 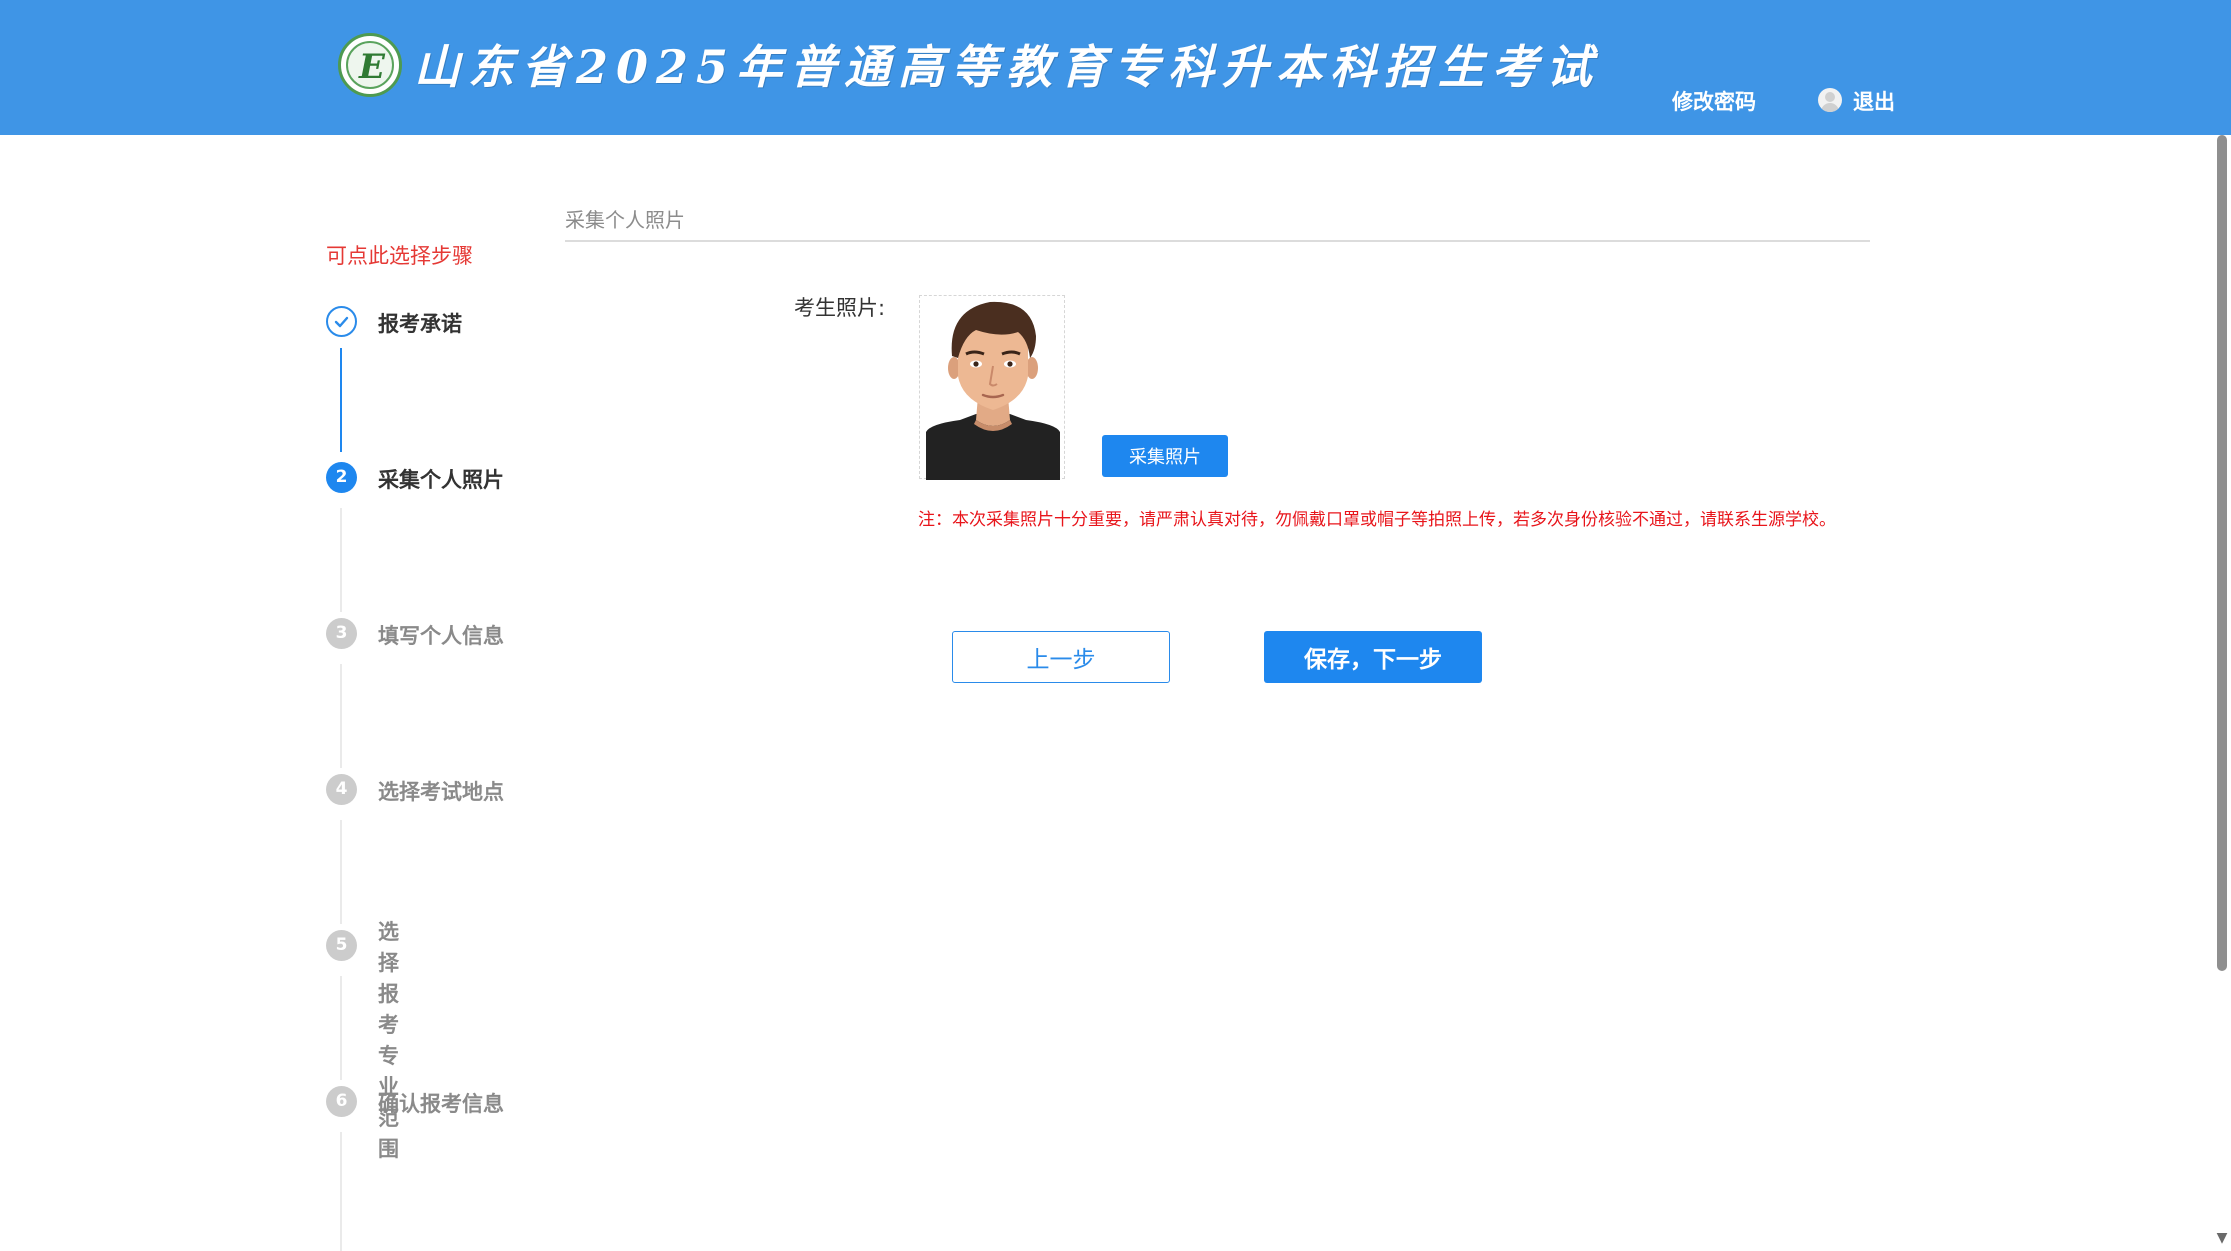 I want to click on step-number: 4, so click(x=341, y=789).